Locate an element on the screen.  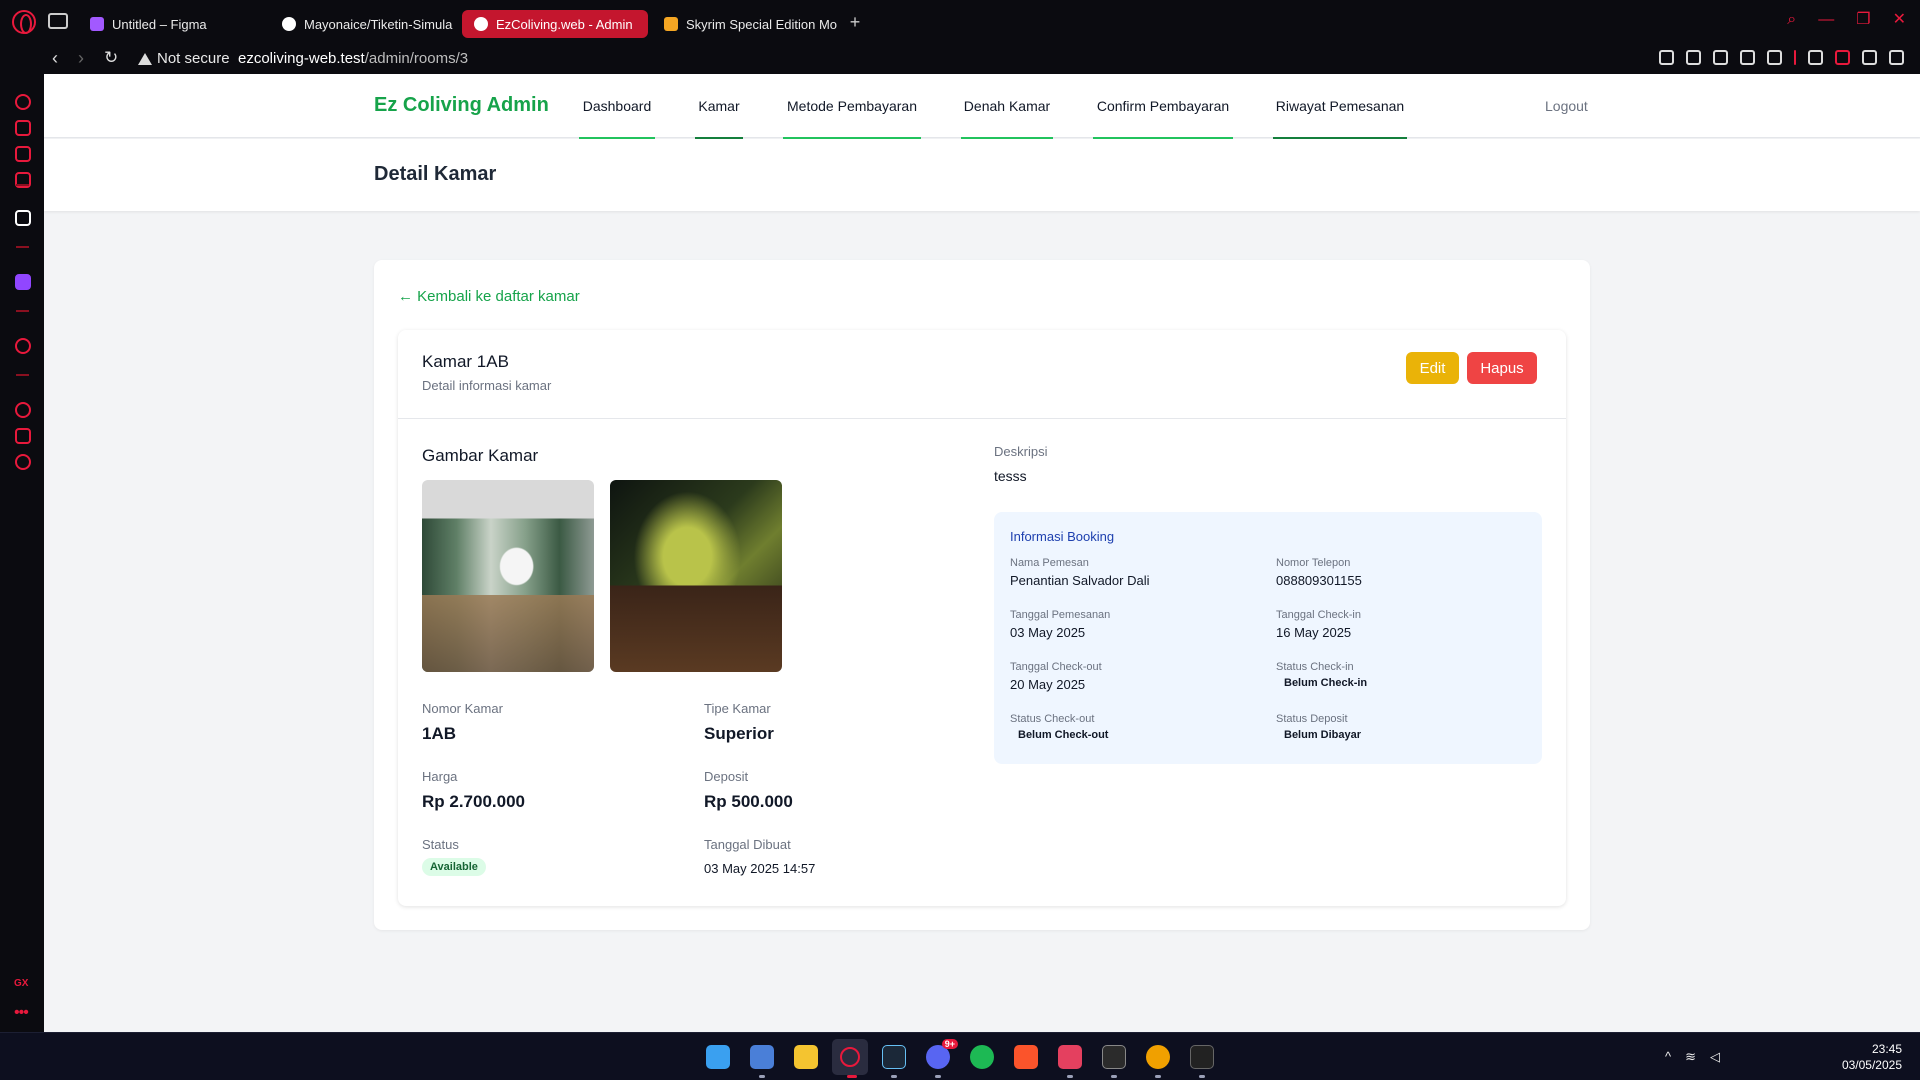
tanggal-pemesanan-value: 03 May 2025 is located at coordinates (1048, 632).